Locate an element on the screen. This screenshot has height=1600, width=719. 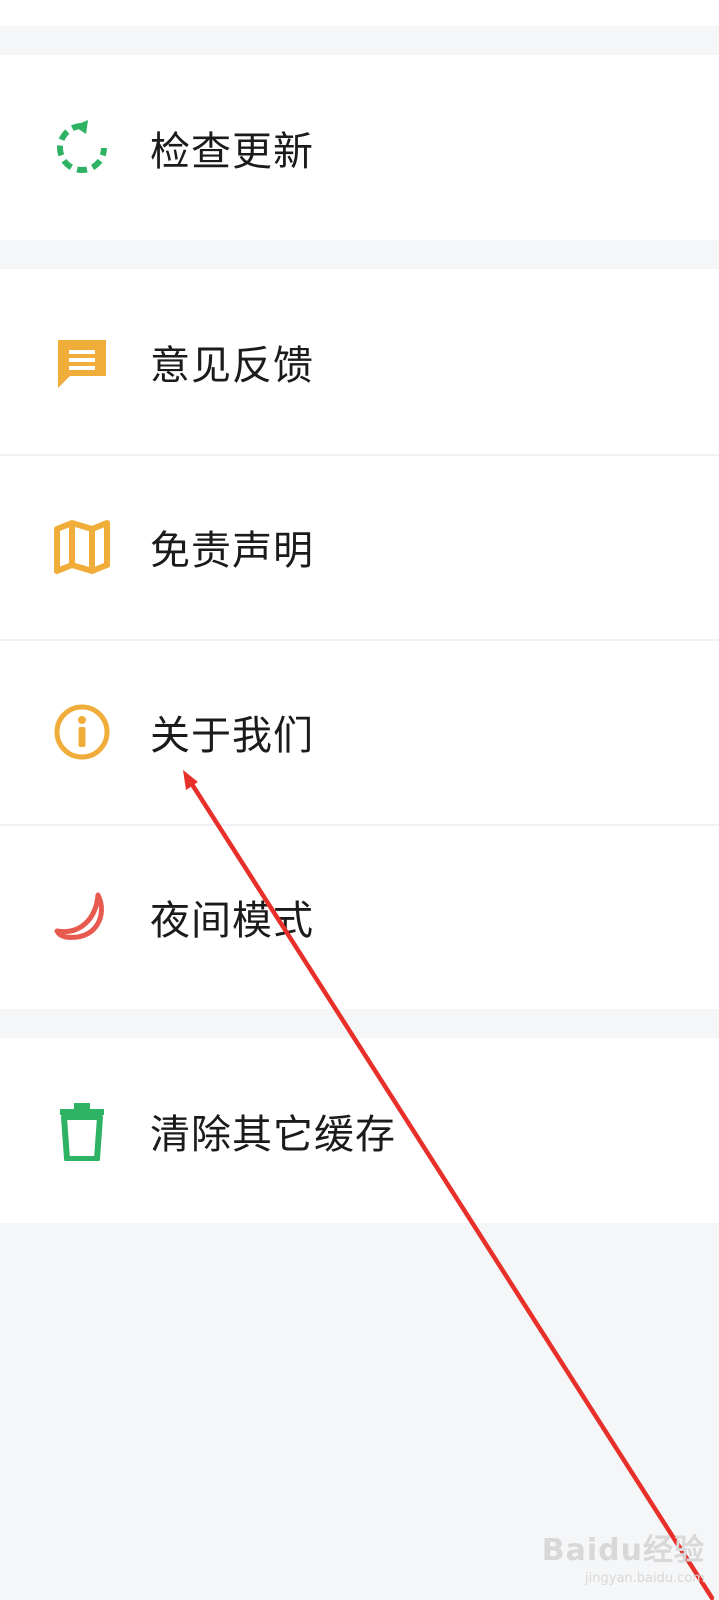
trash-icon is located at coordinates (82, 1131).